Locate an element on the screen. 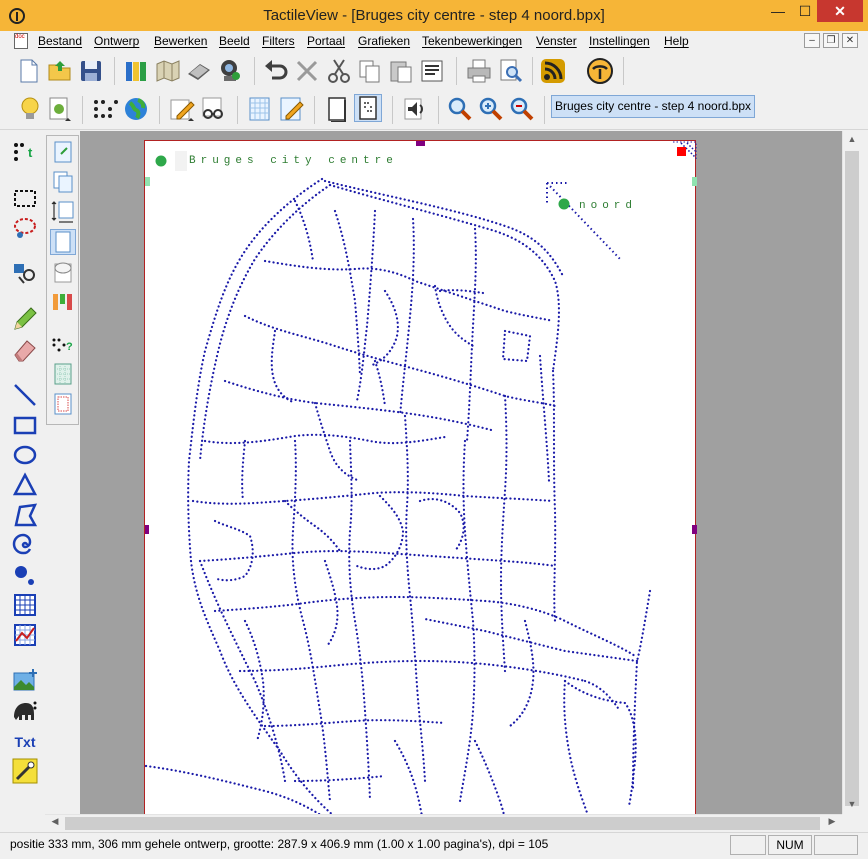  transform-tool-icon is located at coordinates (25, 273).